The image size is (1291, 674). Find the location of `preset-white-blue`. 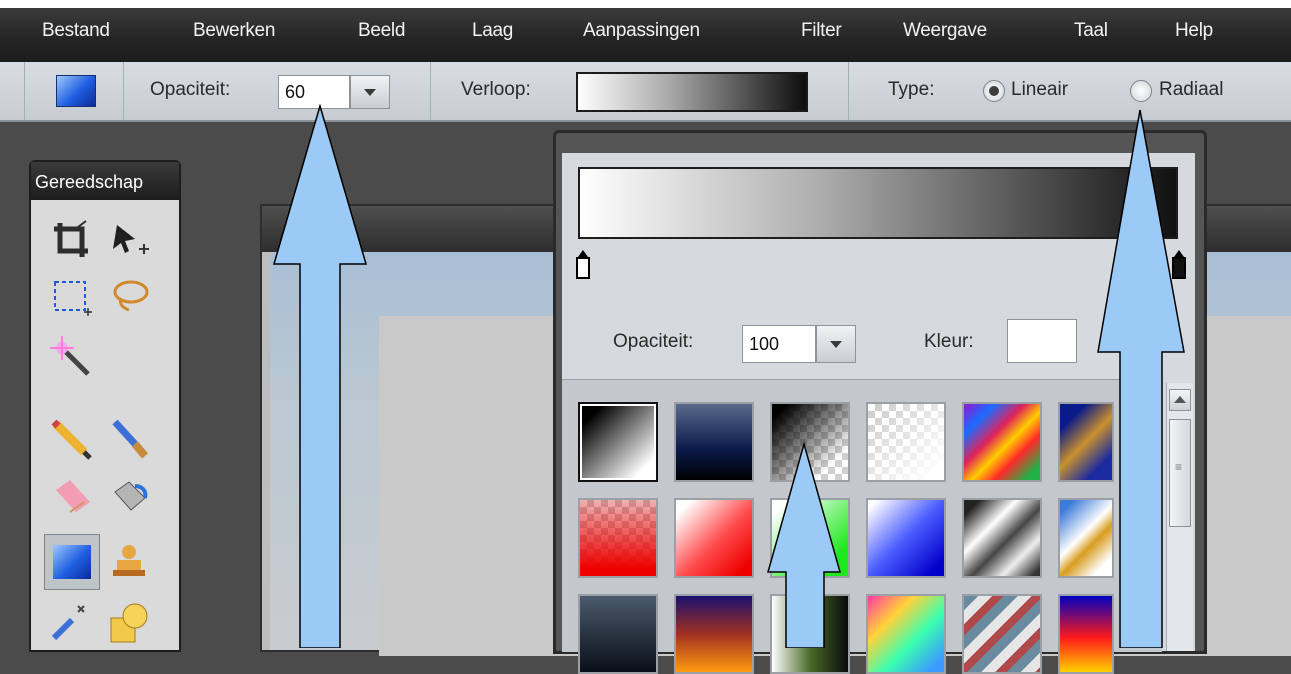

preset-white-blue is located at coordinates (906, 538).